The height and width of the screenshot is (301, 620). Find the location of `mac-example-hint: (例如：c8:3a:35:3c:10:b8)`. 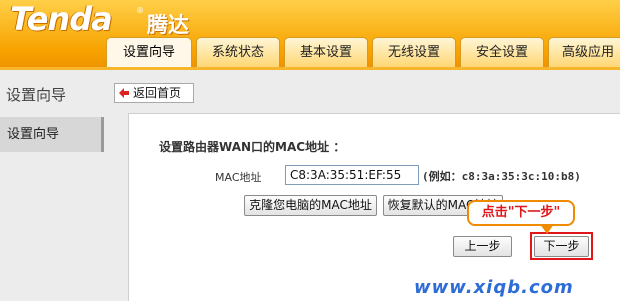

mac-example-hint: (例如：c8:3a:35:3c:10:b8) is located at coordinates (501, 176).